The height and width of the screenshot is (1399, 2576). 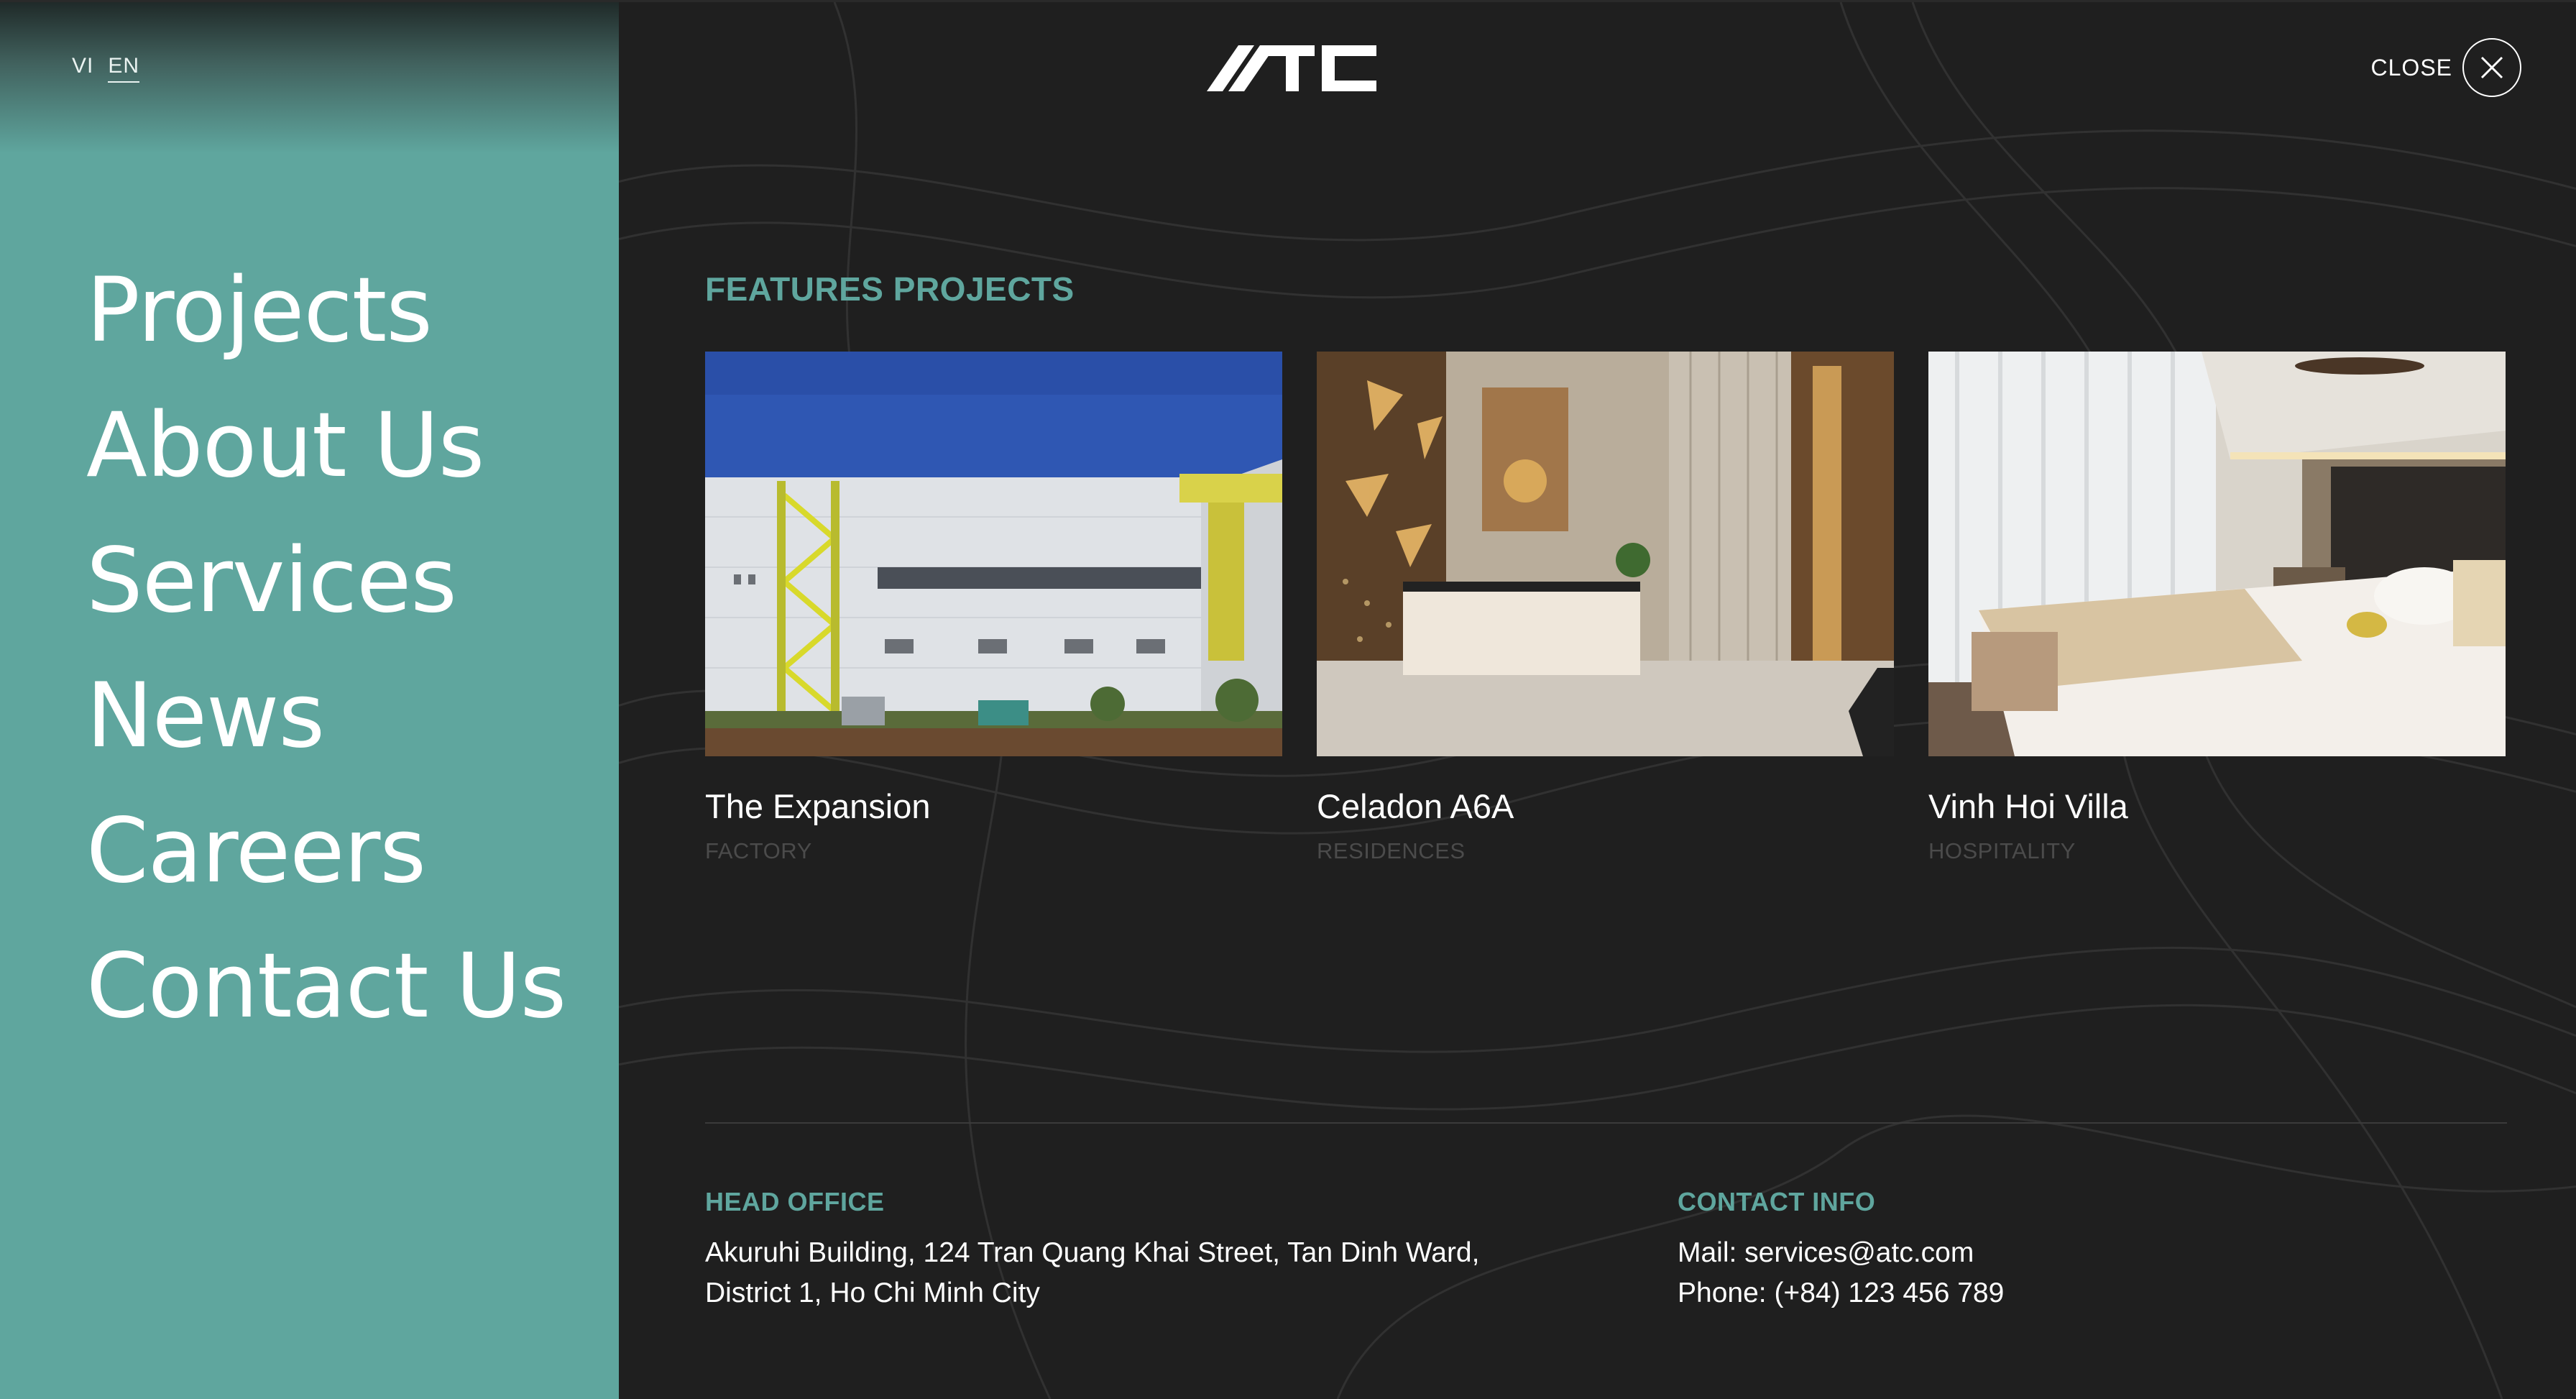 What do you see at coordinates (890, 289) in the screenshot?
I see `features-projects-title: FEATURES PROJECTS` at bounding box center [890, 289].